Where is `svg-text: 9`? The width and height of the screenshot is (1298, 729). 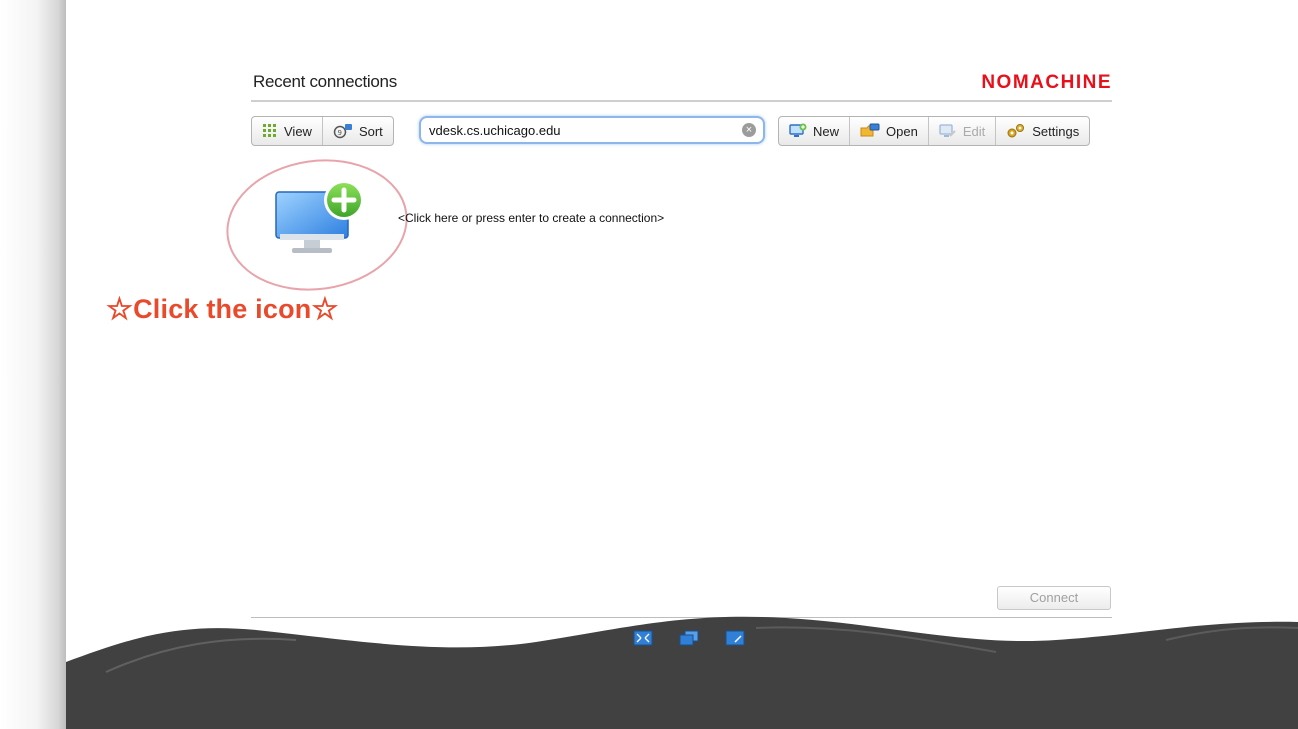
svg-text: 9 is located at coordinates (339, 133).